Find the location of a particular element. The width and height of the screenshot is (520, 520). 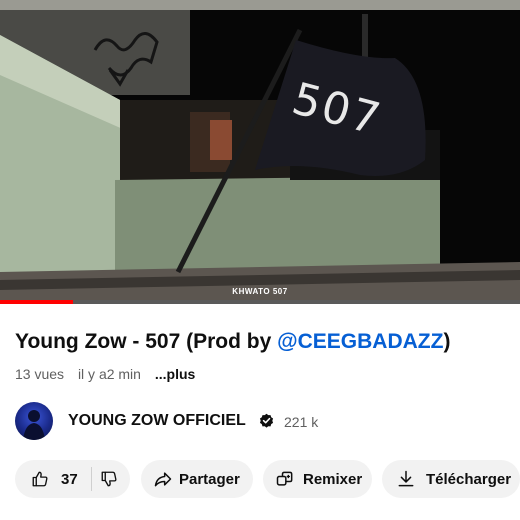

title-mention-link: @CEEGBADAZZ is located at coordinates (360, 341).